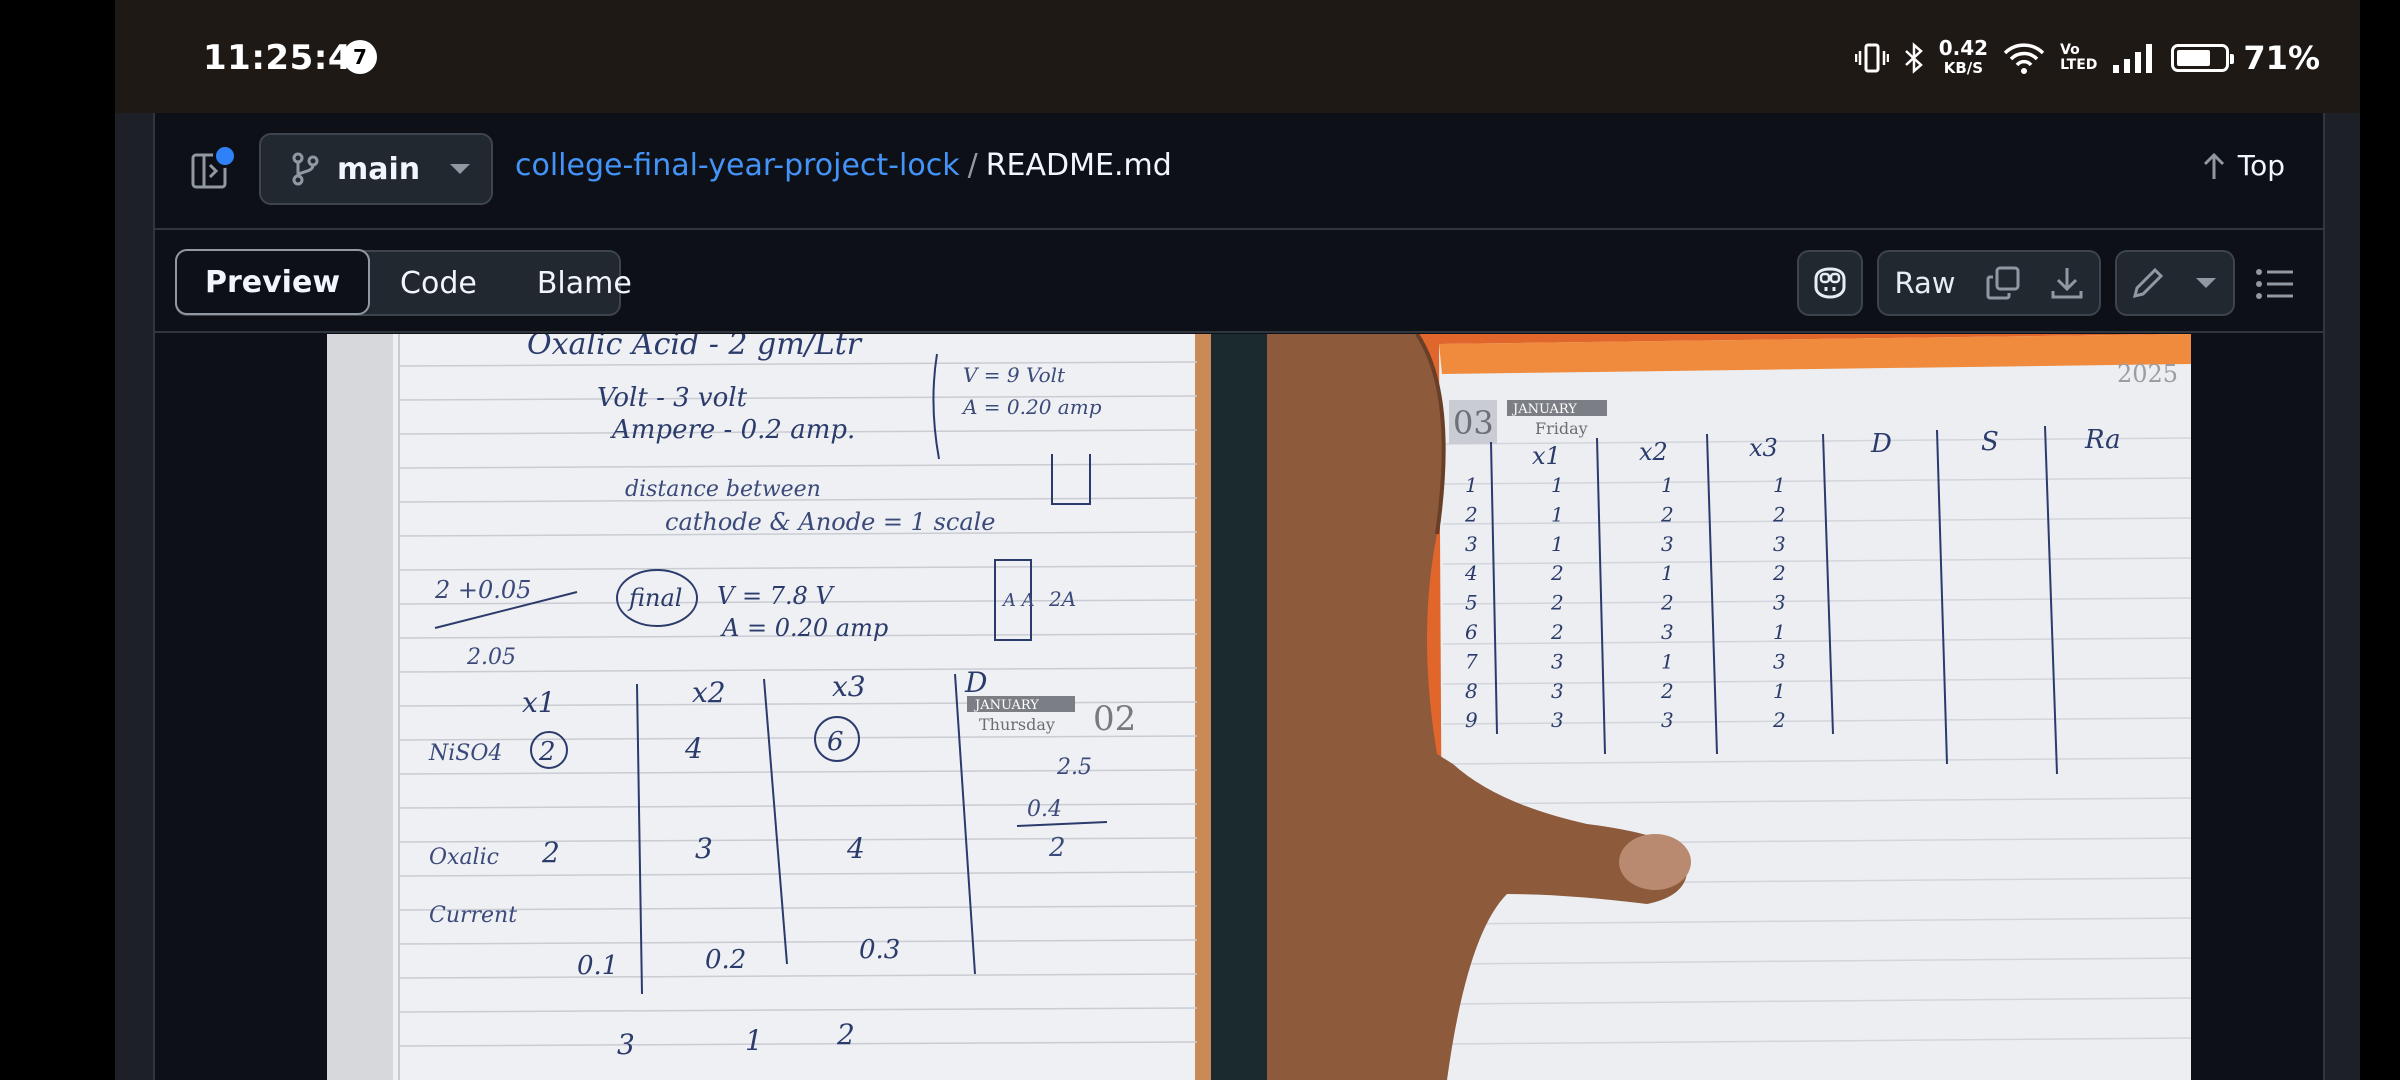  I want to click on view-mode-tabs: Preview Code Blame, so click(403, 282).